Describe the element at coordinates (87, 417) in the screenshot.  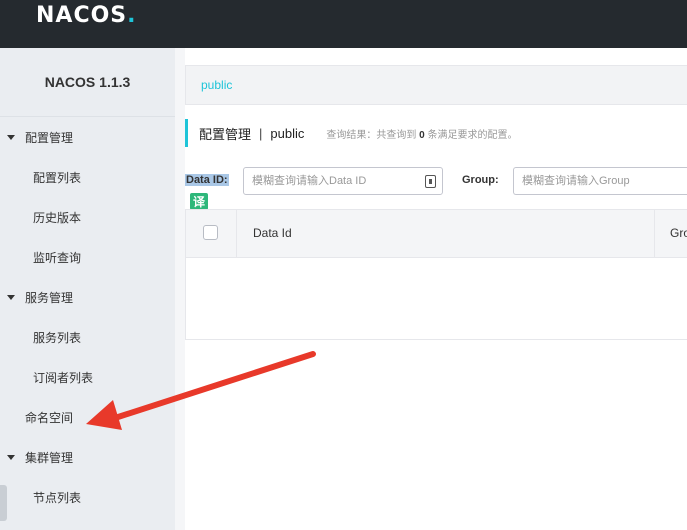
I see `sidebar-item-namespace: 命名空间` at that location.